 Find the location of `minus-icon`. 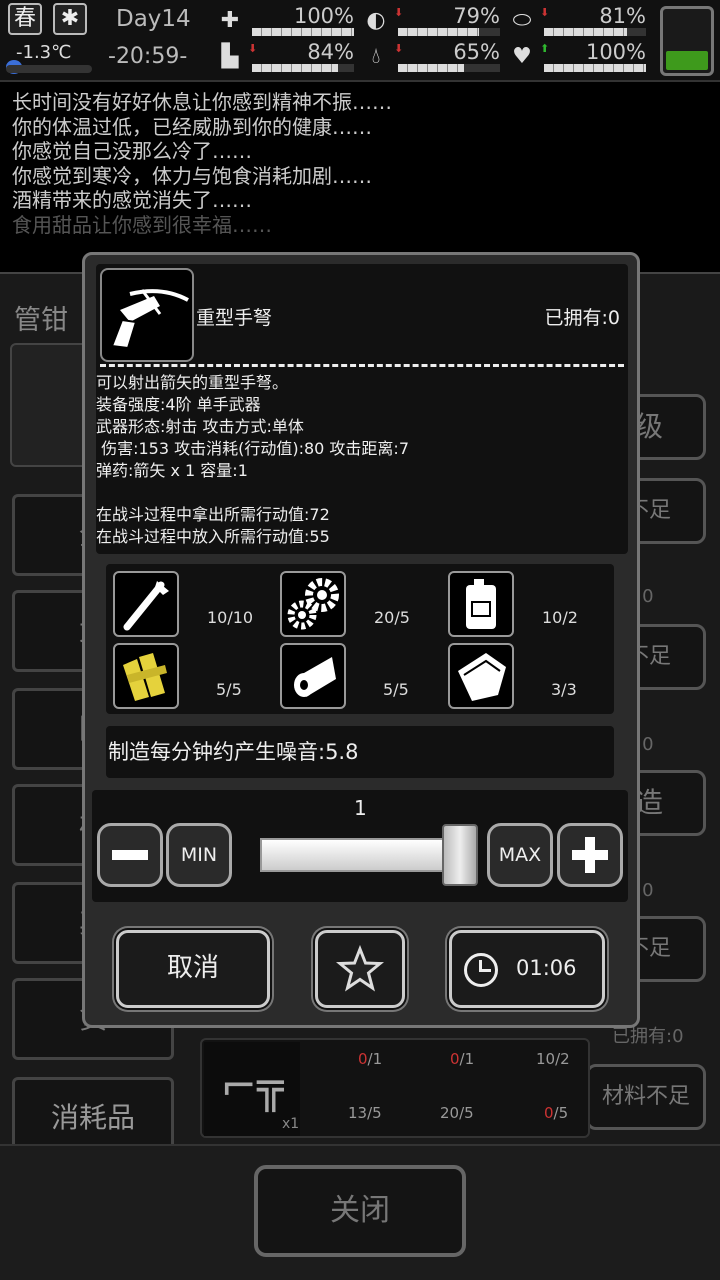

minus-icon is located at coordinates (130, 855).